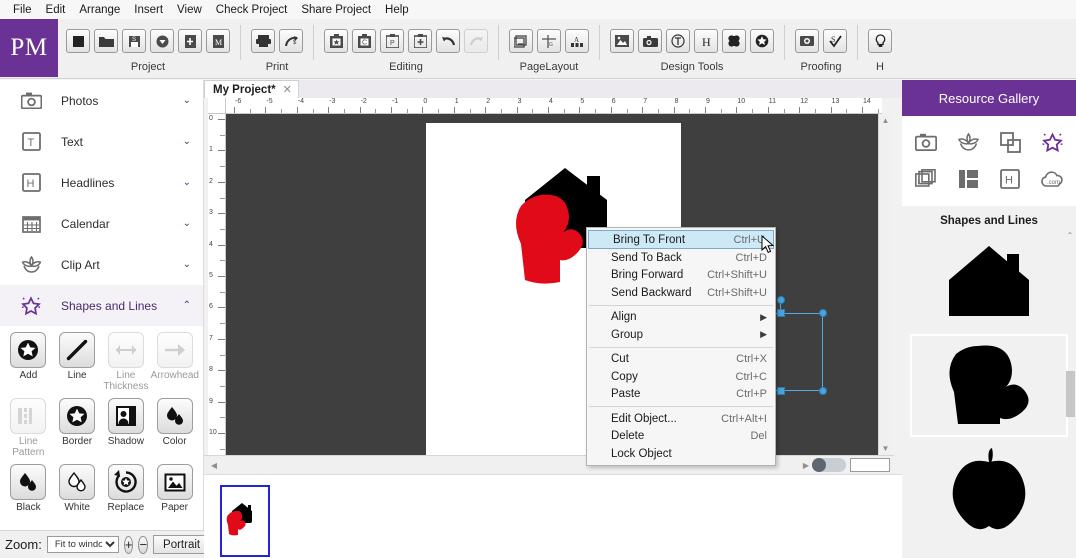  Describe the element at coordinates (885, 448) in the screenshot. I see `scroll-down-icon: ▼` at that location.